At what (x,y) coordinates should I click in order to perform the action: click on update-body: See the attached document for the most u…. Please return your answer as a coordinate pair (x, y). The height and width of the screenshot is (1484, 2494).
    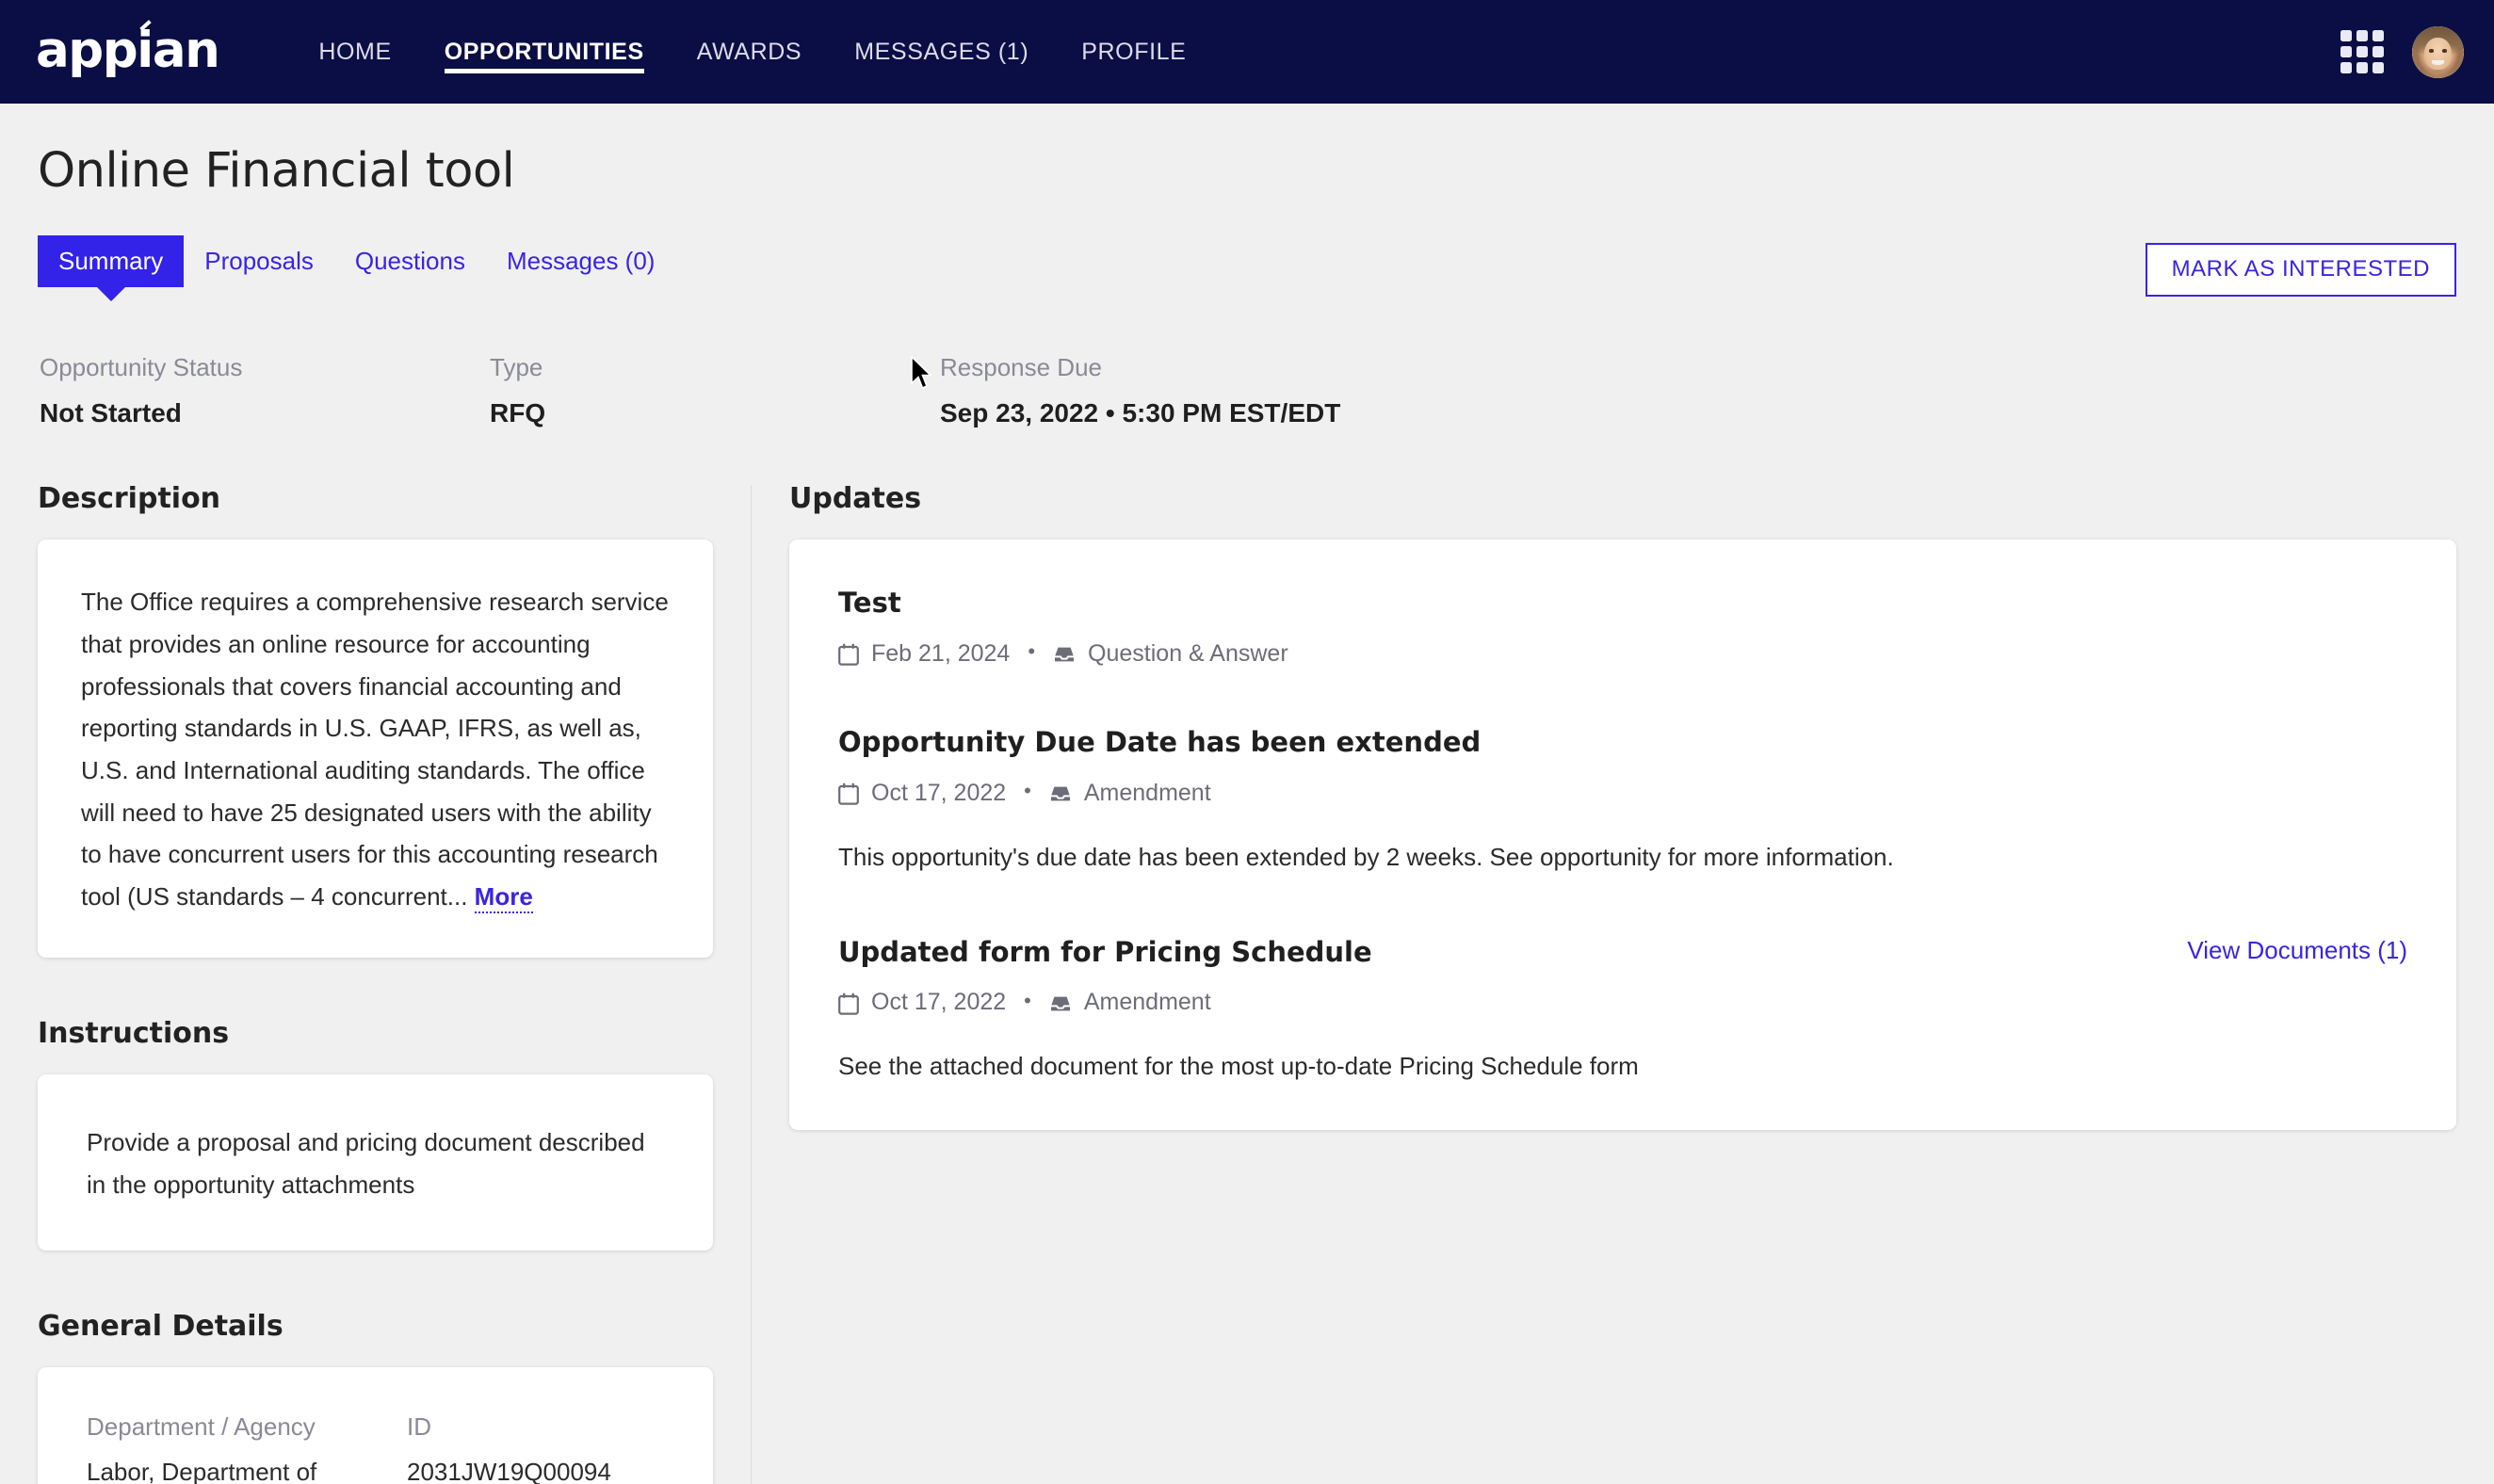
    Looking at the image, I should click on (1238, 1067).